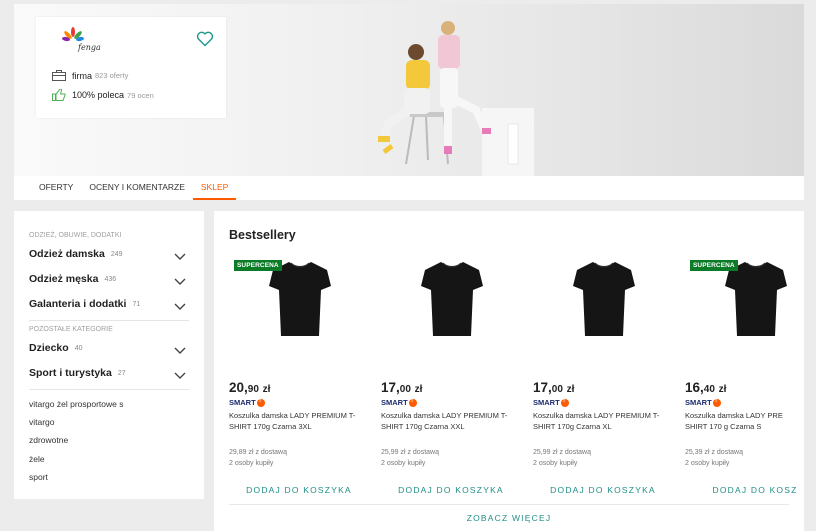 Image resolution: width=816 pixels, height=531 pixels. What do you see at coordinates (37, 459) in the screenshot?
I see `tag-link: żele` at bounding box center [37, 459].